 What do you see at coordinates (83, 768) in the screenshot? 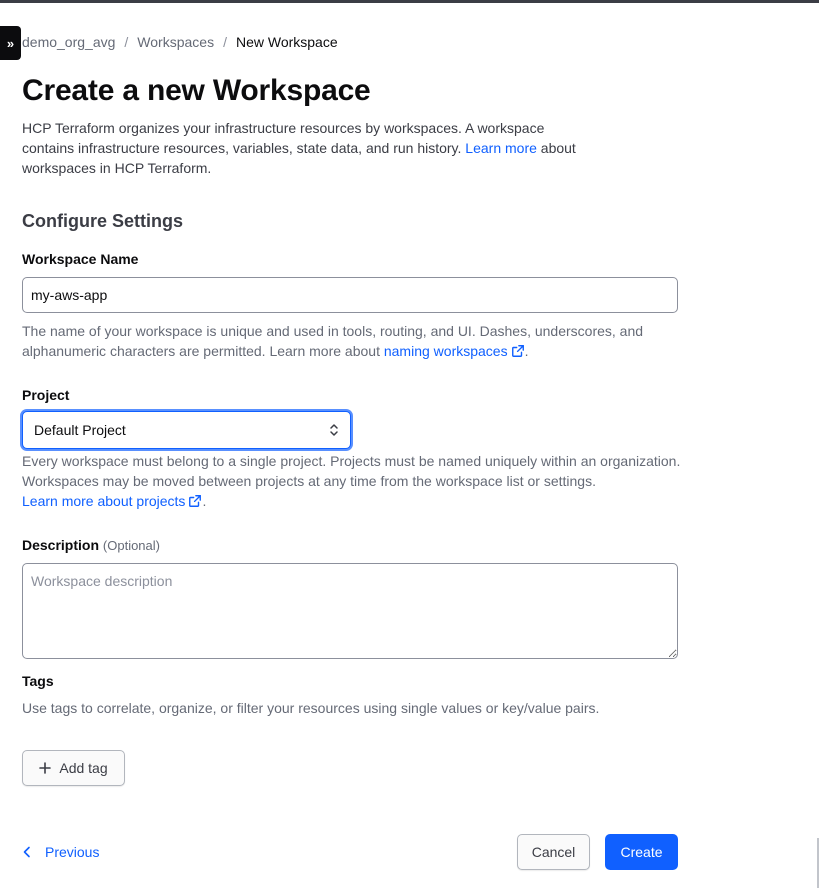
I see `add-tag-label: Add tag` at bounding box center [83, 768].